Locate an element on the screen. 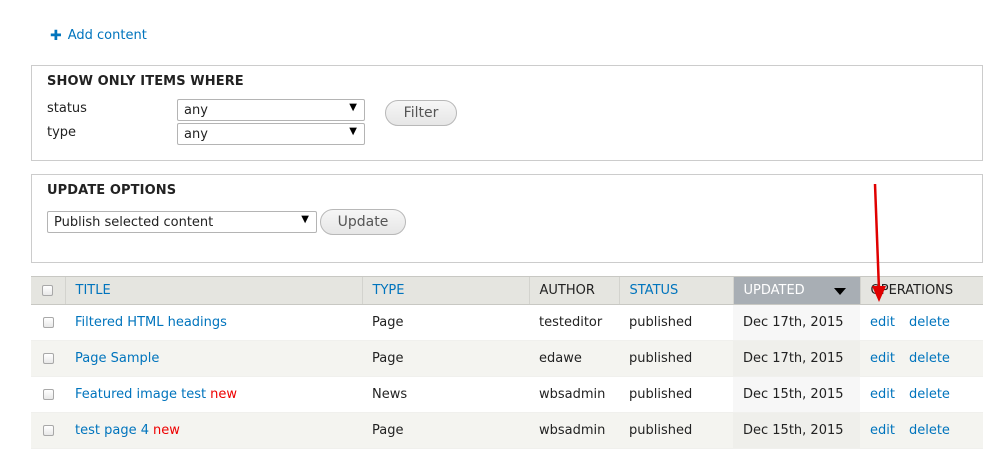 This screenshot has height=452, width=988. status-select: any ▼ is located at coordinates (271, 110).